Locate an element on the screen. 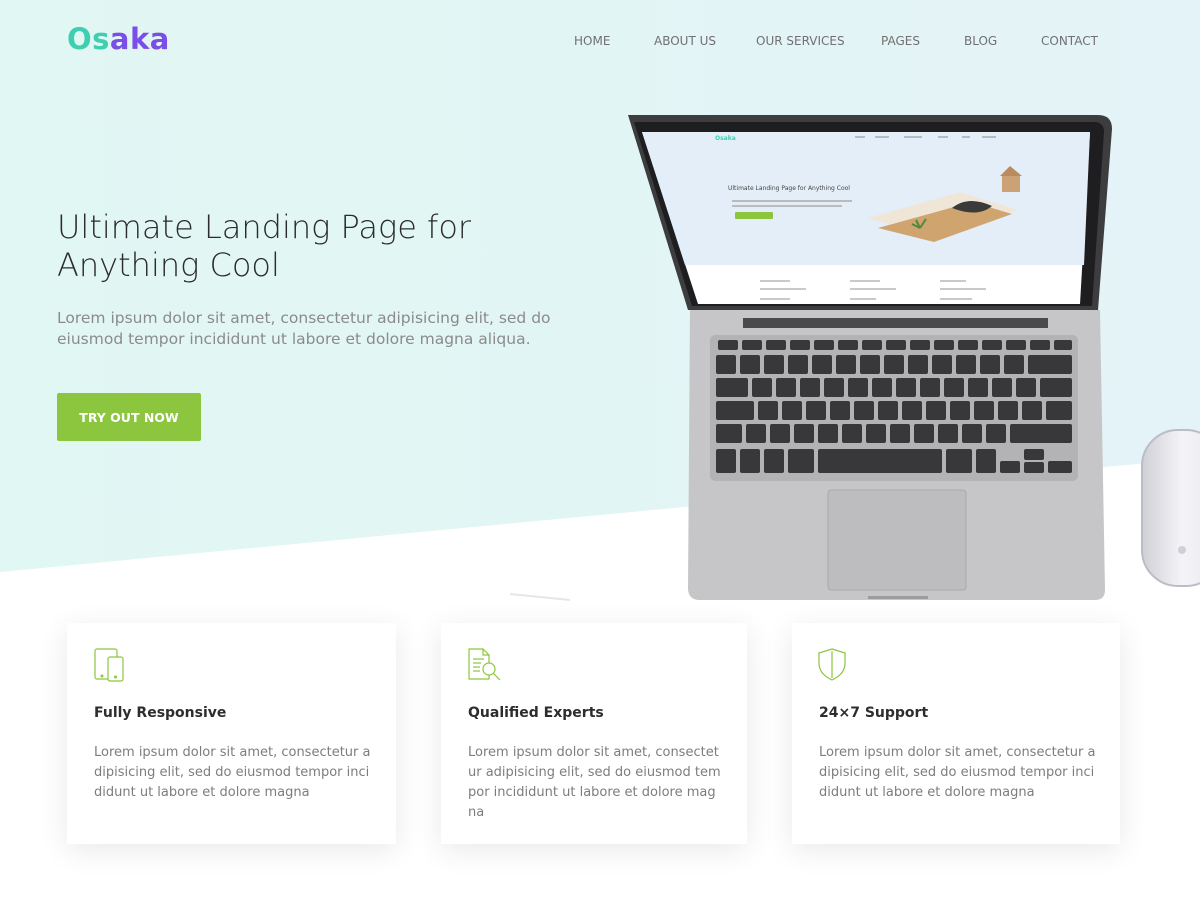  hero-title: Ultimate Landing Page for Anything Cool is located at coordinates (264, 246).